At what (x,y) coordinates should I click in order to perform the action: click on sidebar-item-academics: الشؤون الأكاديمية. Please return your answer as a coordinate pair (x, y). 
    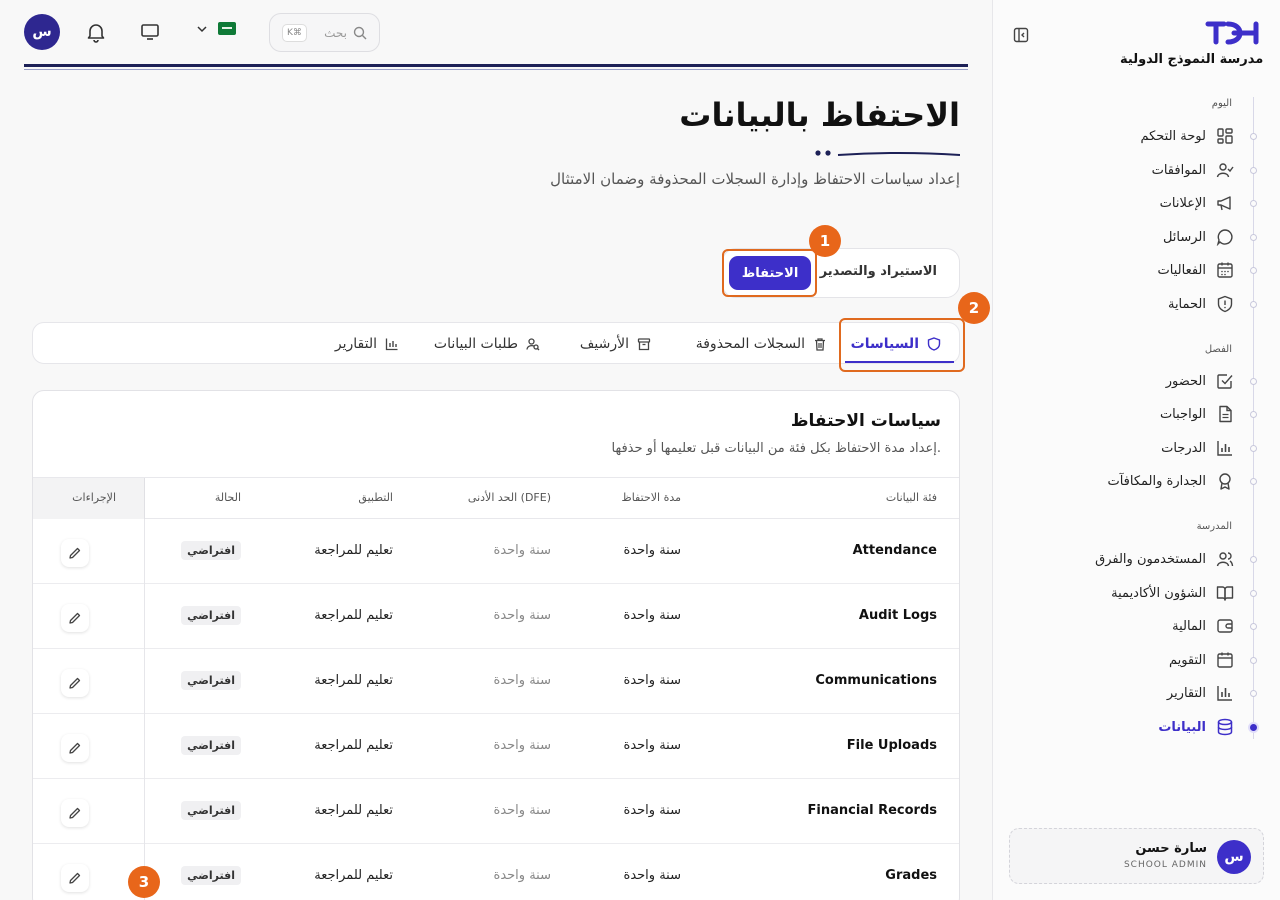
    Looking at the image, I should click on (1136, 593).